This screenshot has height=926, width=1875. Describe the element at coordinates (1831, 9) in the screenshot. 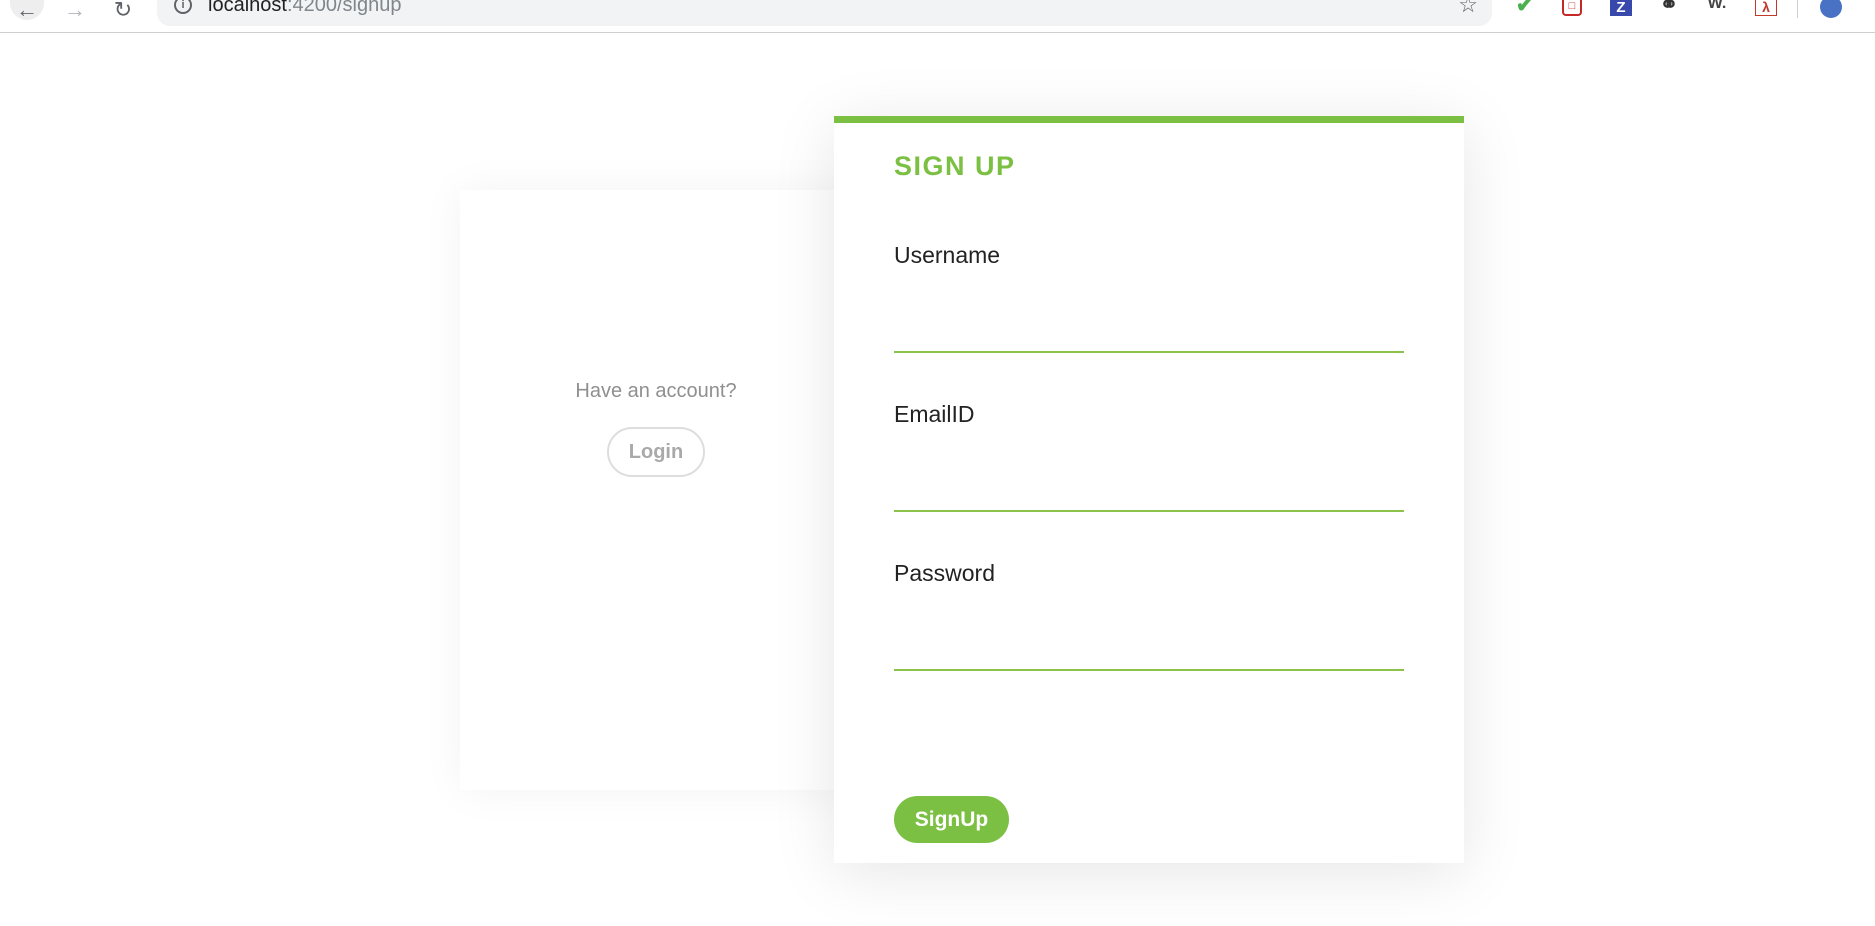

I see `profile-avatar-icon` at that location.